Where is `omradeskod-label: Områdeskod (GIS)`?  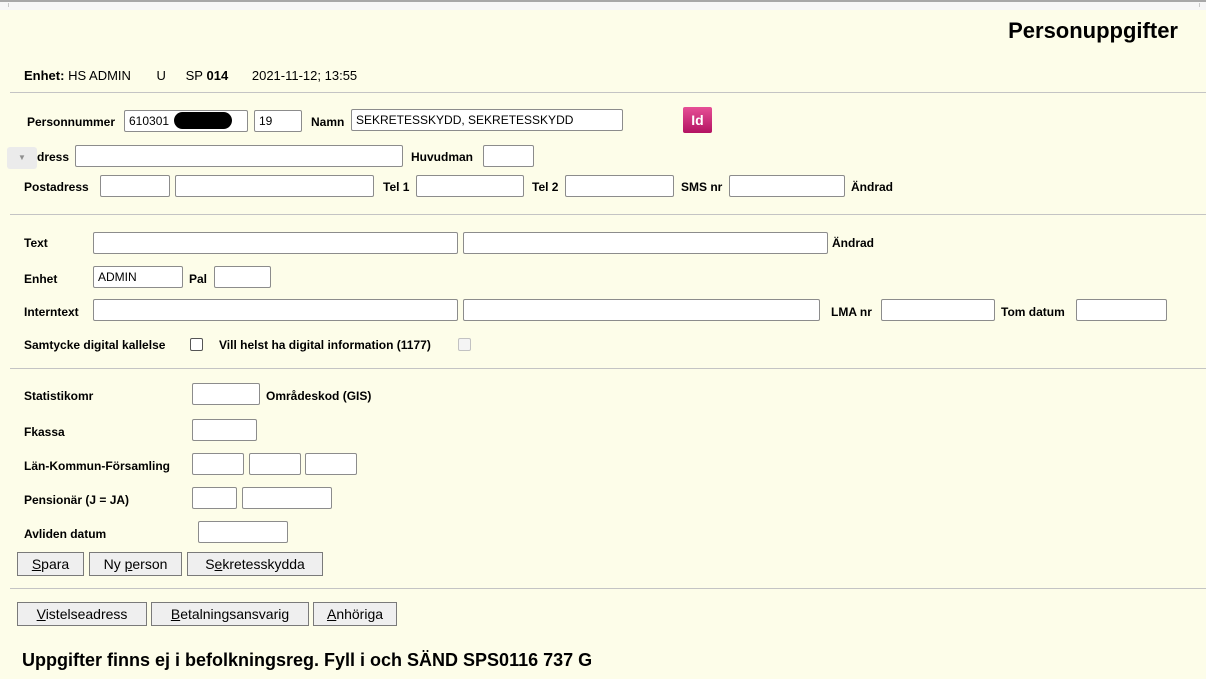
omradeskod-label: Områdeskod (GIS) is located at coordinates (319, 396).